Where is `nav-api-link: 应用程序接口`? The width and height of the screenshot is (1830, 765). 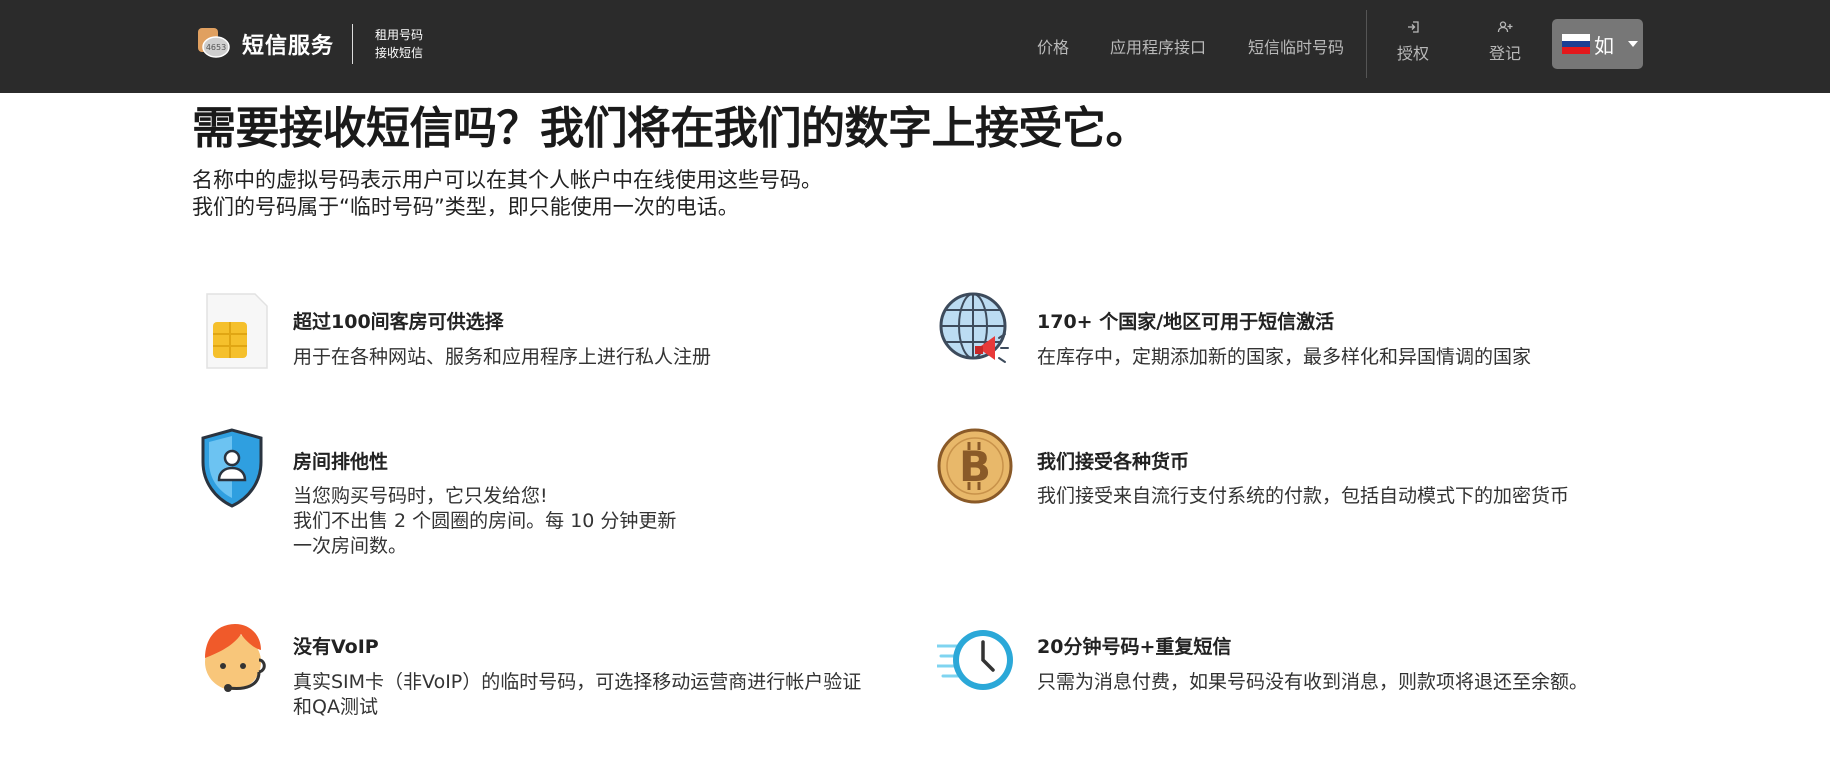
nav-api-link: 应用程序接口 is located at coordinates (1158, 46).